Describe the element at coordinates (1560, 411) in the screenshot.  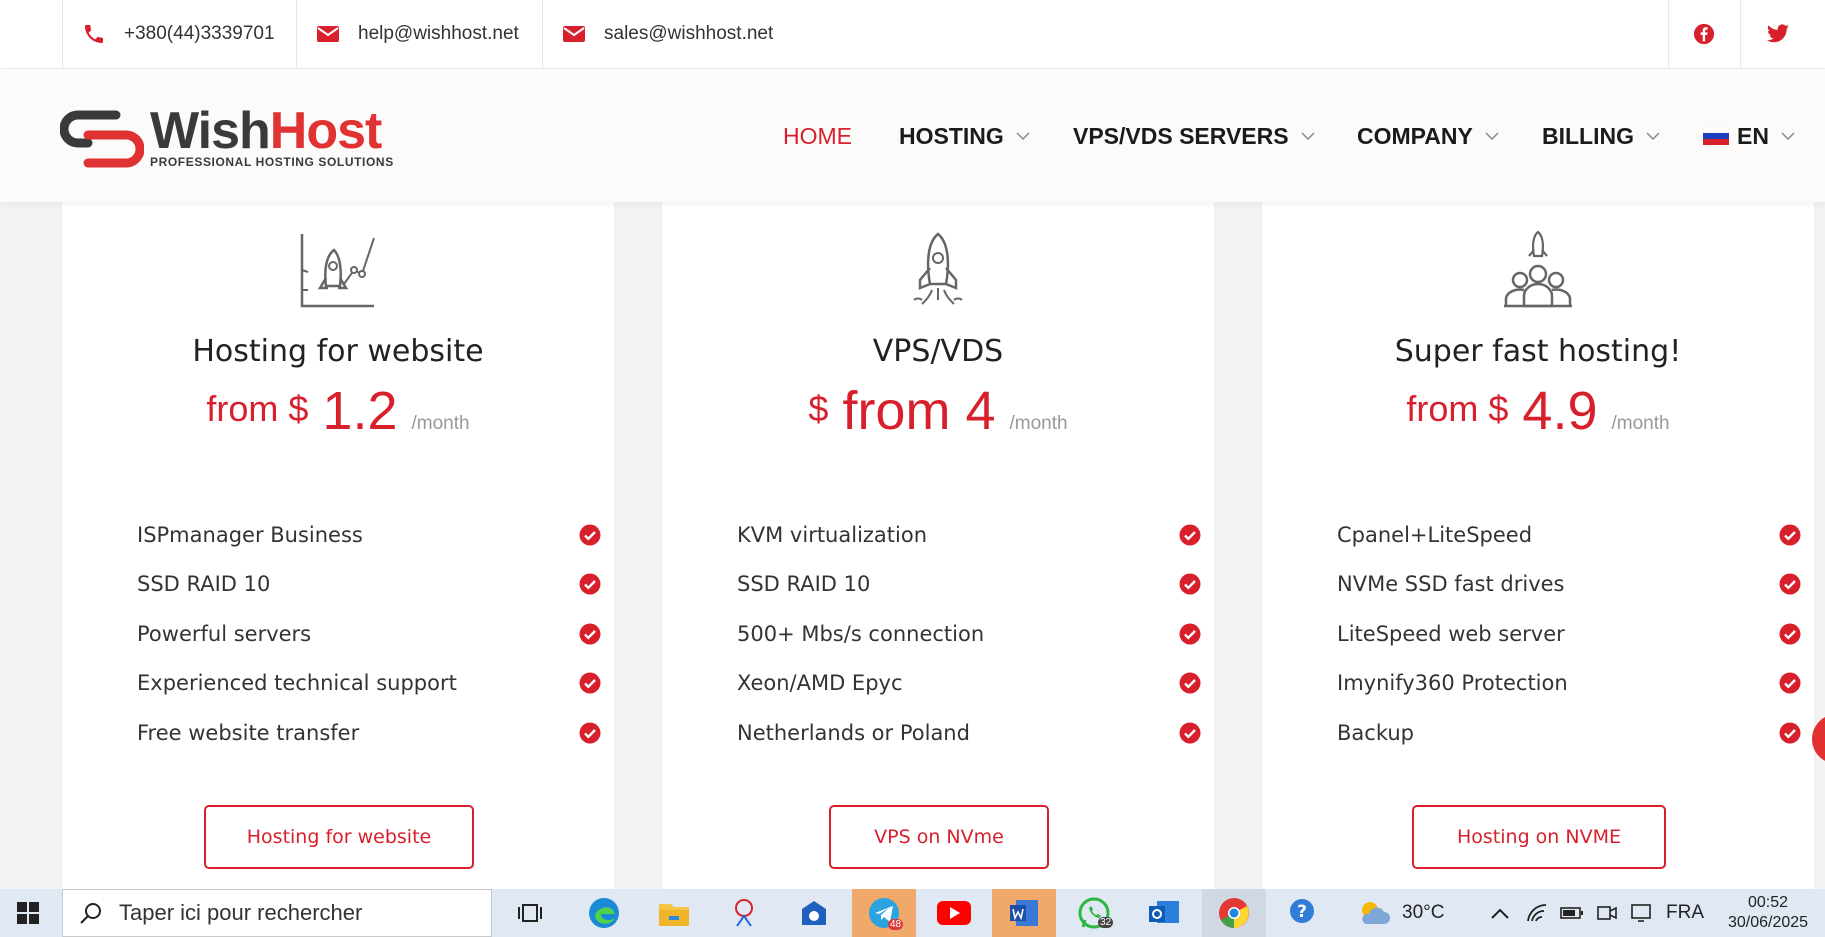
I see `price-amount: 4.9` at that location.